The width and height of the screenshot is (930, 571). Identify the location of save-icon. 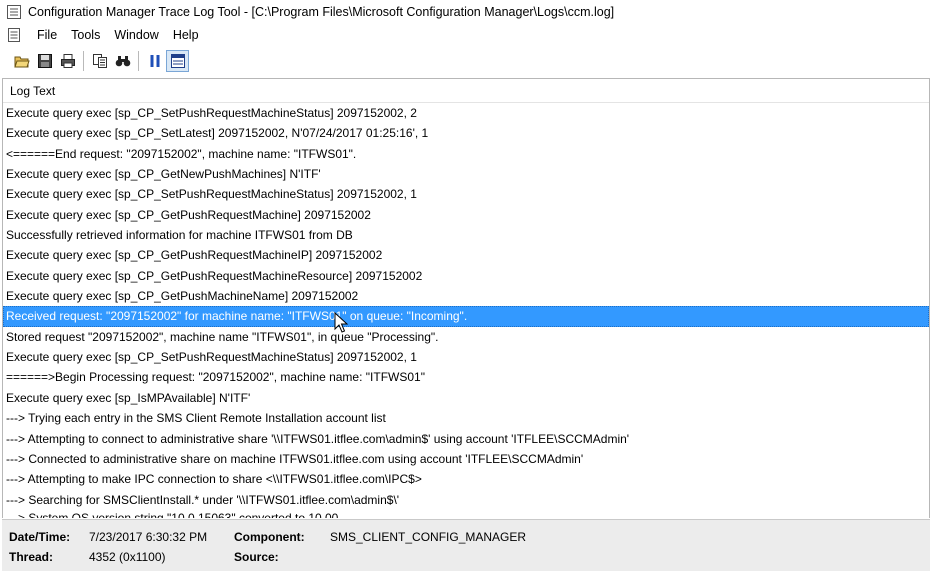
(44, 61).